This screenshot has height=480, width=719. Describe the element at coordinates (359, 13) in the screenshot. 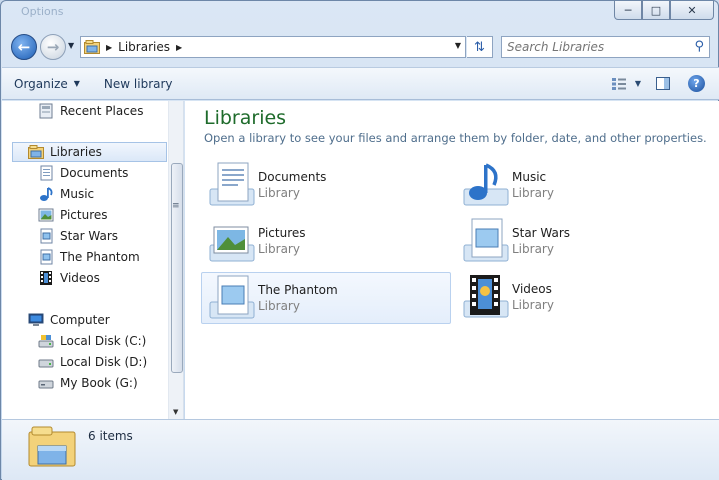

I see `title-bar: Options ─ □ ✕` at that location.